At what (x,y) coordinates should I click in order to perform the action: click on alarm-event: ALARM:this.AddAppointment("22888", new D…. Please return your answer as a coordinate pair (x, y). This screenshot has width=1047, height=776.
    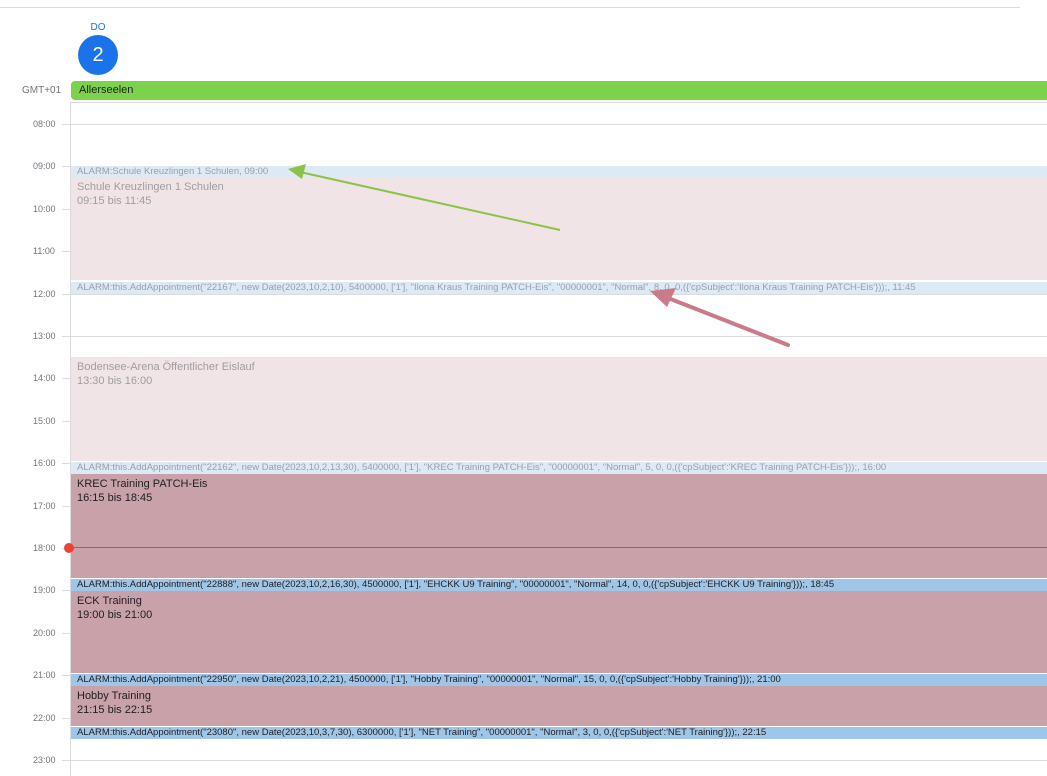
    Looking at the image, I should click on (559, 585).